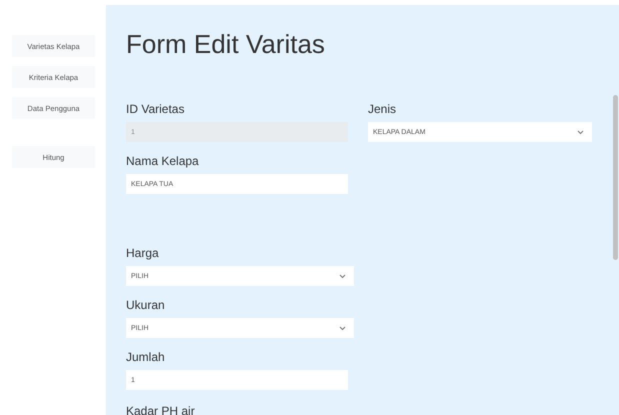 This screenshot has width=619, height=415. What do you see at coordinates (383, 109) in the screenshot?
I see `field-label: Jenis` at bounding box center [383, 109].